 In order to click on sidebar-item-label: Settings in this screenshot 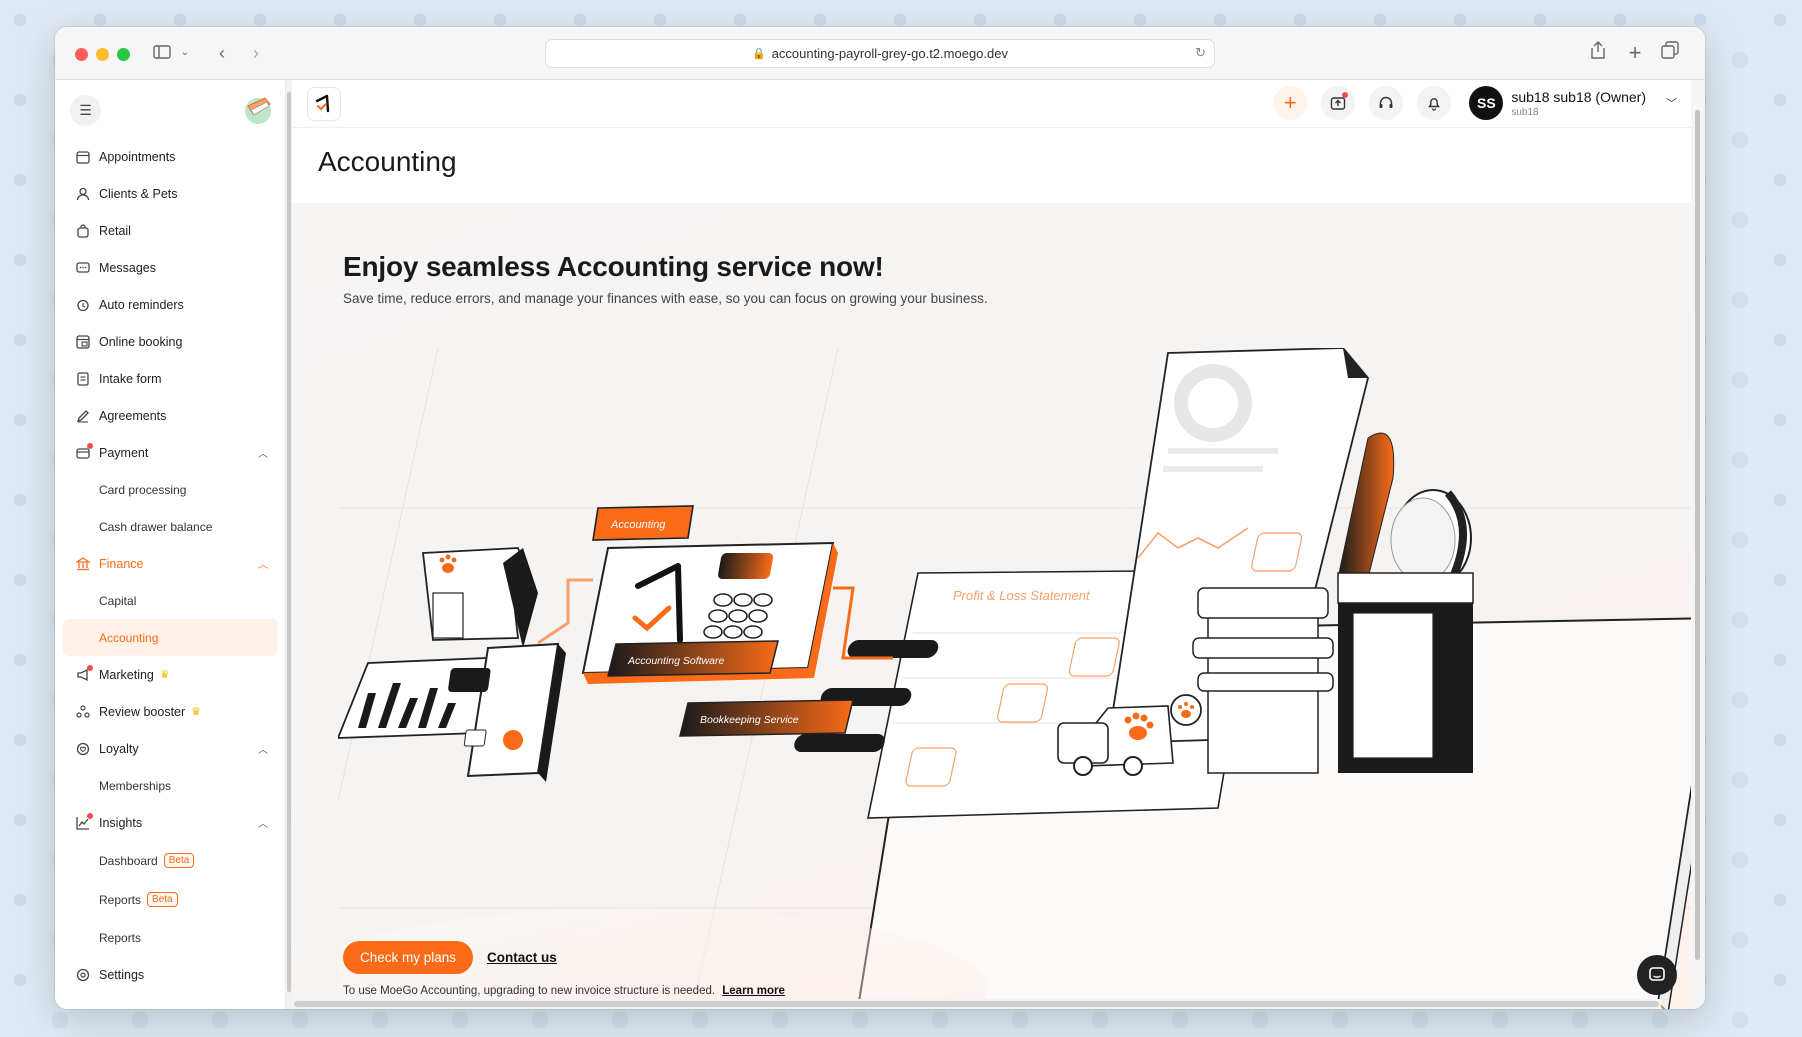, I will do `click(122, 974)`.